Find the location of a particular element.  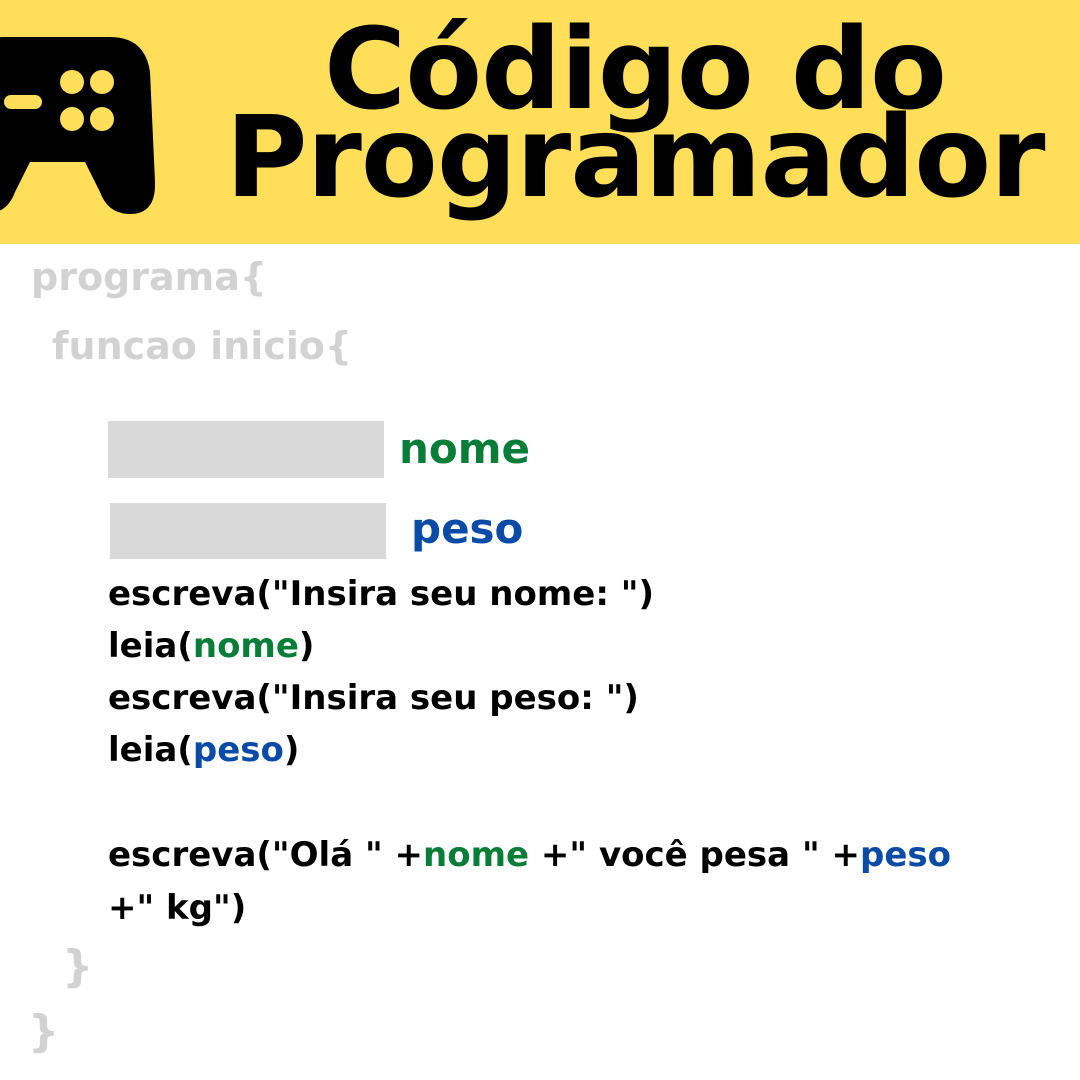

close-function-brace: } is located at coordinates (78, 966).